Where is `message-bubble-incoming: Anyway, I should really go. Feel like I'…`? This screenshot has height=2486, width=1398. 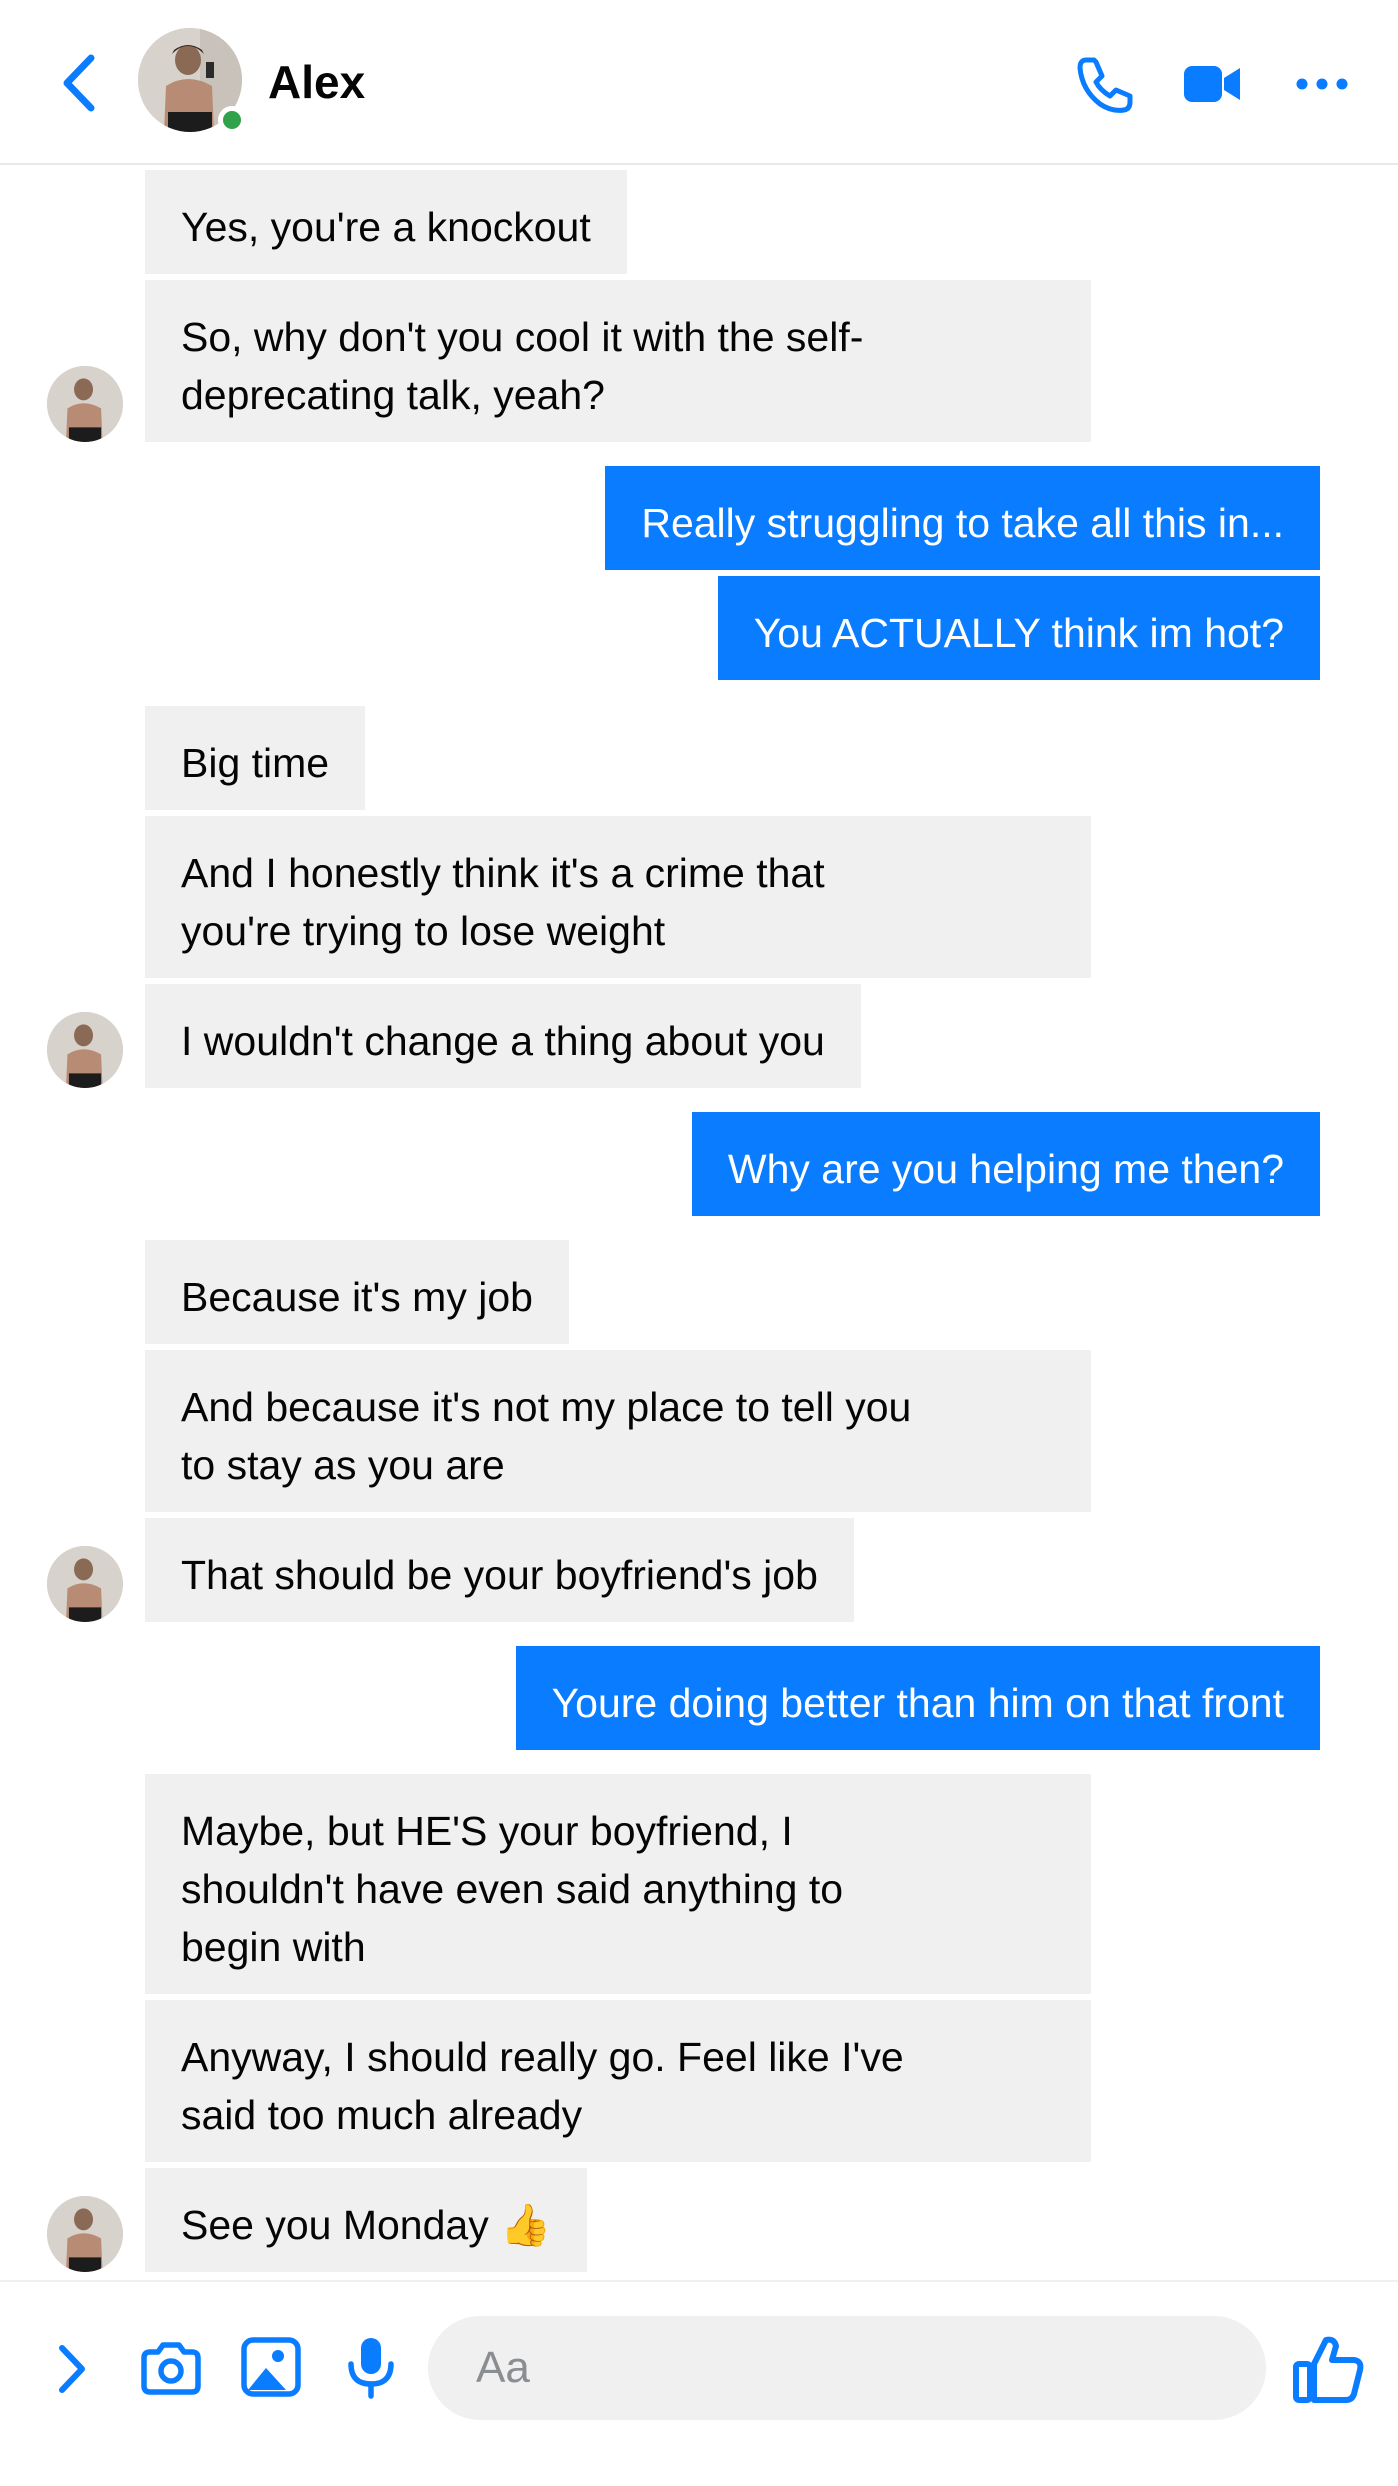 message-bubble-incoming: Anyway, I should really go. Feel like I'… is located at coordinates (618, 2081).